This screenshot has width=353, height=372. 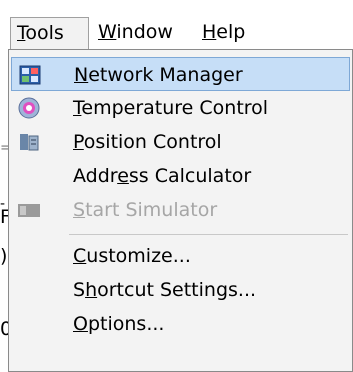 I want to click on menu-help-mnemonic: H, so click(x=209, y=32).